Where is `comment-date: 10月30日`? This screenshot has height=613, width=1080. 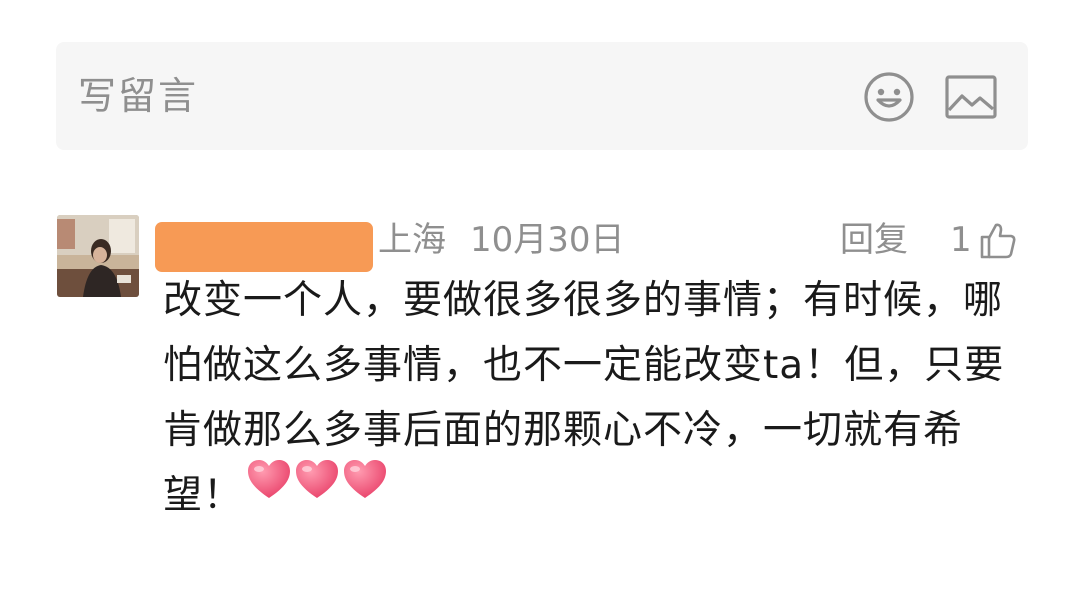
comment-date: 10月30日 is located at coordinates (547, 240).